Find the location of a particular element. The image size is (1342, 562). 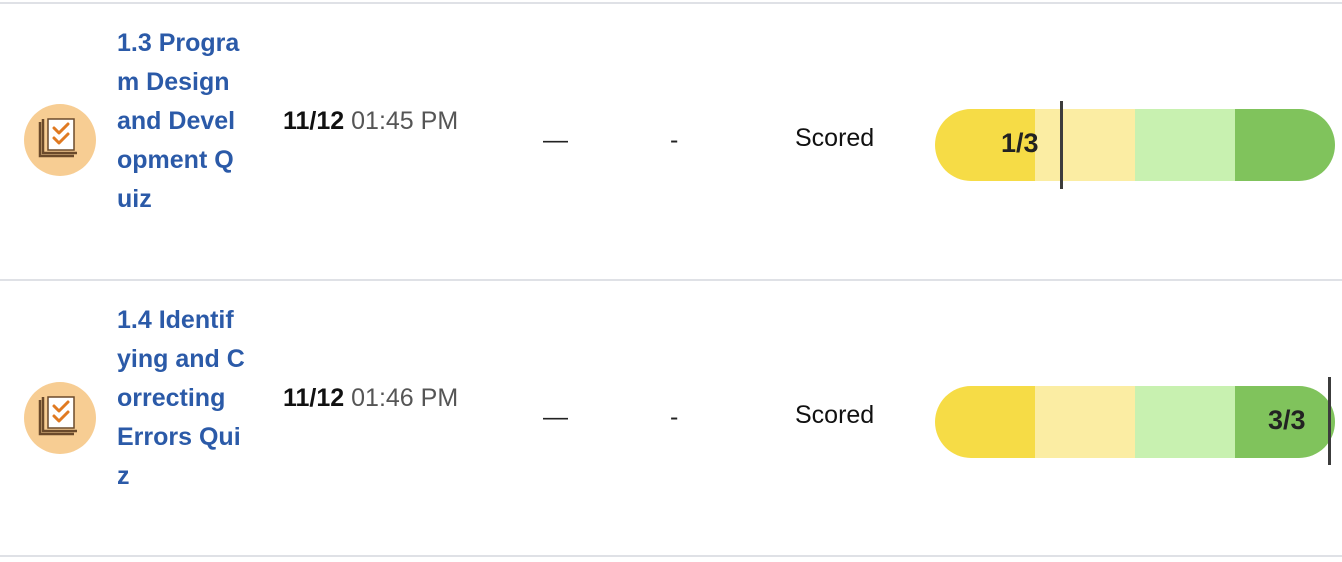

score-value: 3/3 is located at coordinates (1287, 420).